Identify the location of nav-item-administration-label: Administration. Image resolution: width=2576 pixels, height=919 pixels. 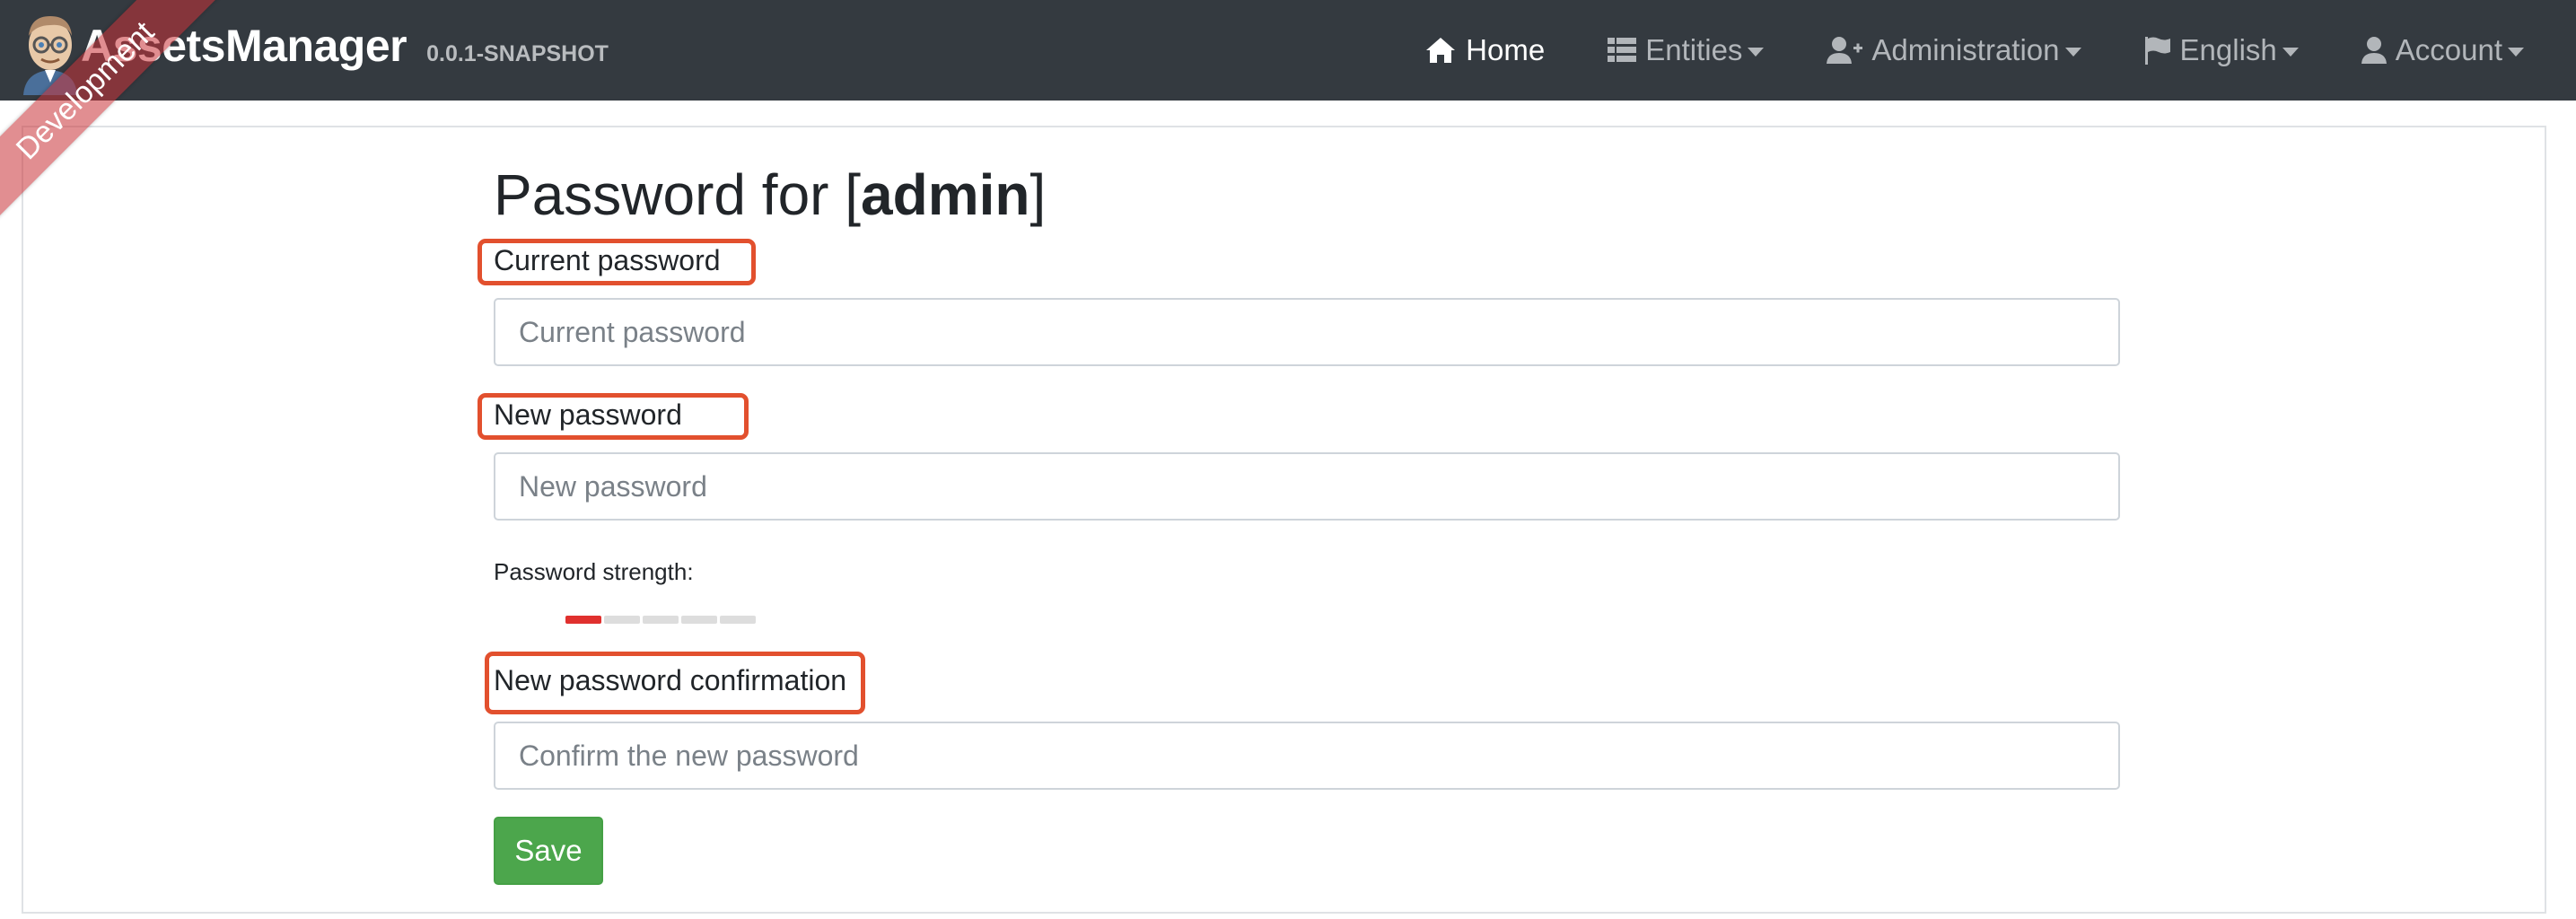
(1966, 49).